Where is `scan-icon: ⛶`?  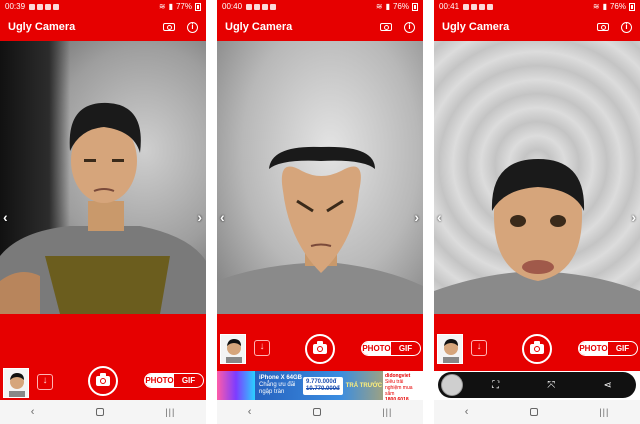 scan-icon: ⛶ is located at coordinates (495, 385).